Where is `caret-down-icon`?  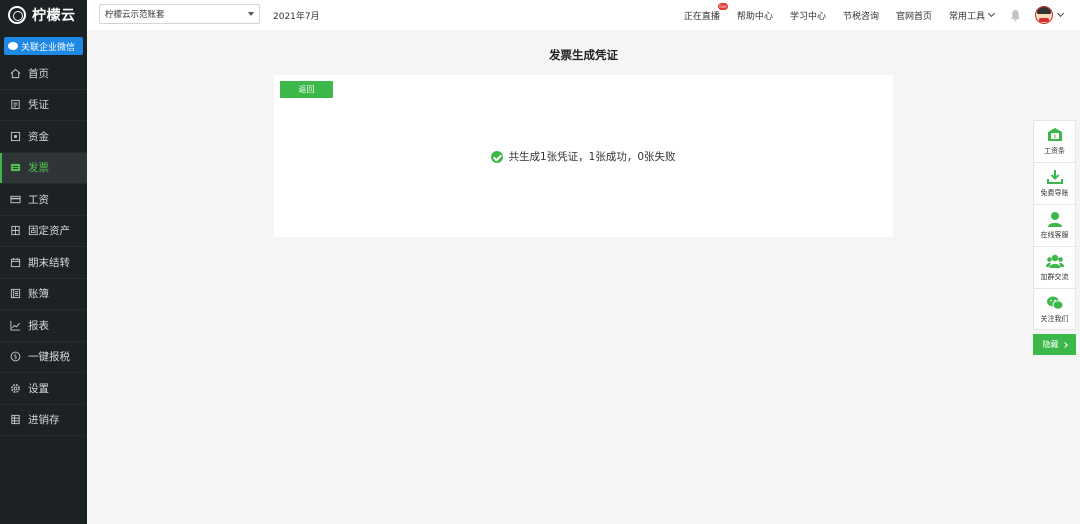 caret-down-icon is located at coordinates (251, 14).